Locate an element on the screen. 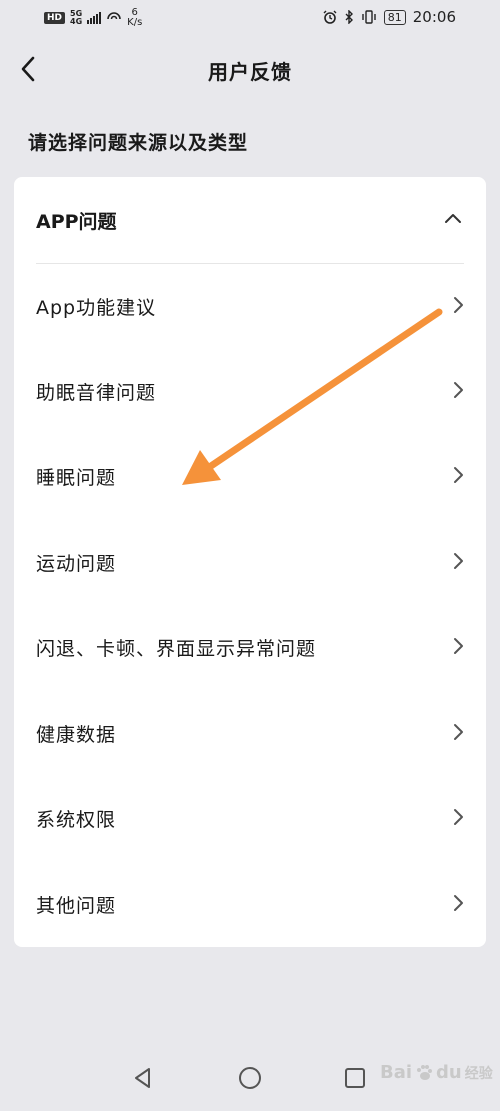  list-item: 系统权限 is located at coordinates (250, 819).